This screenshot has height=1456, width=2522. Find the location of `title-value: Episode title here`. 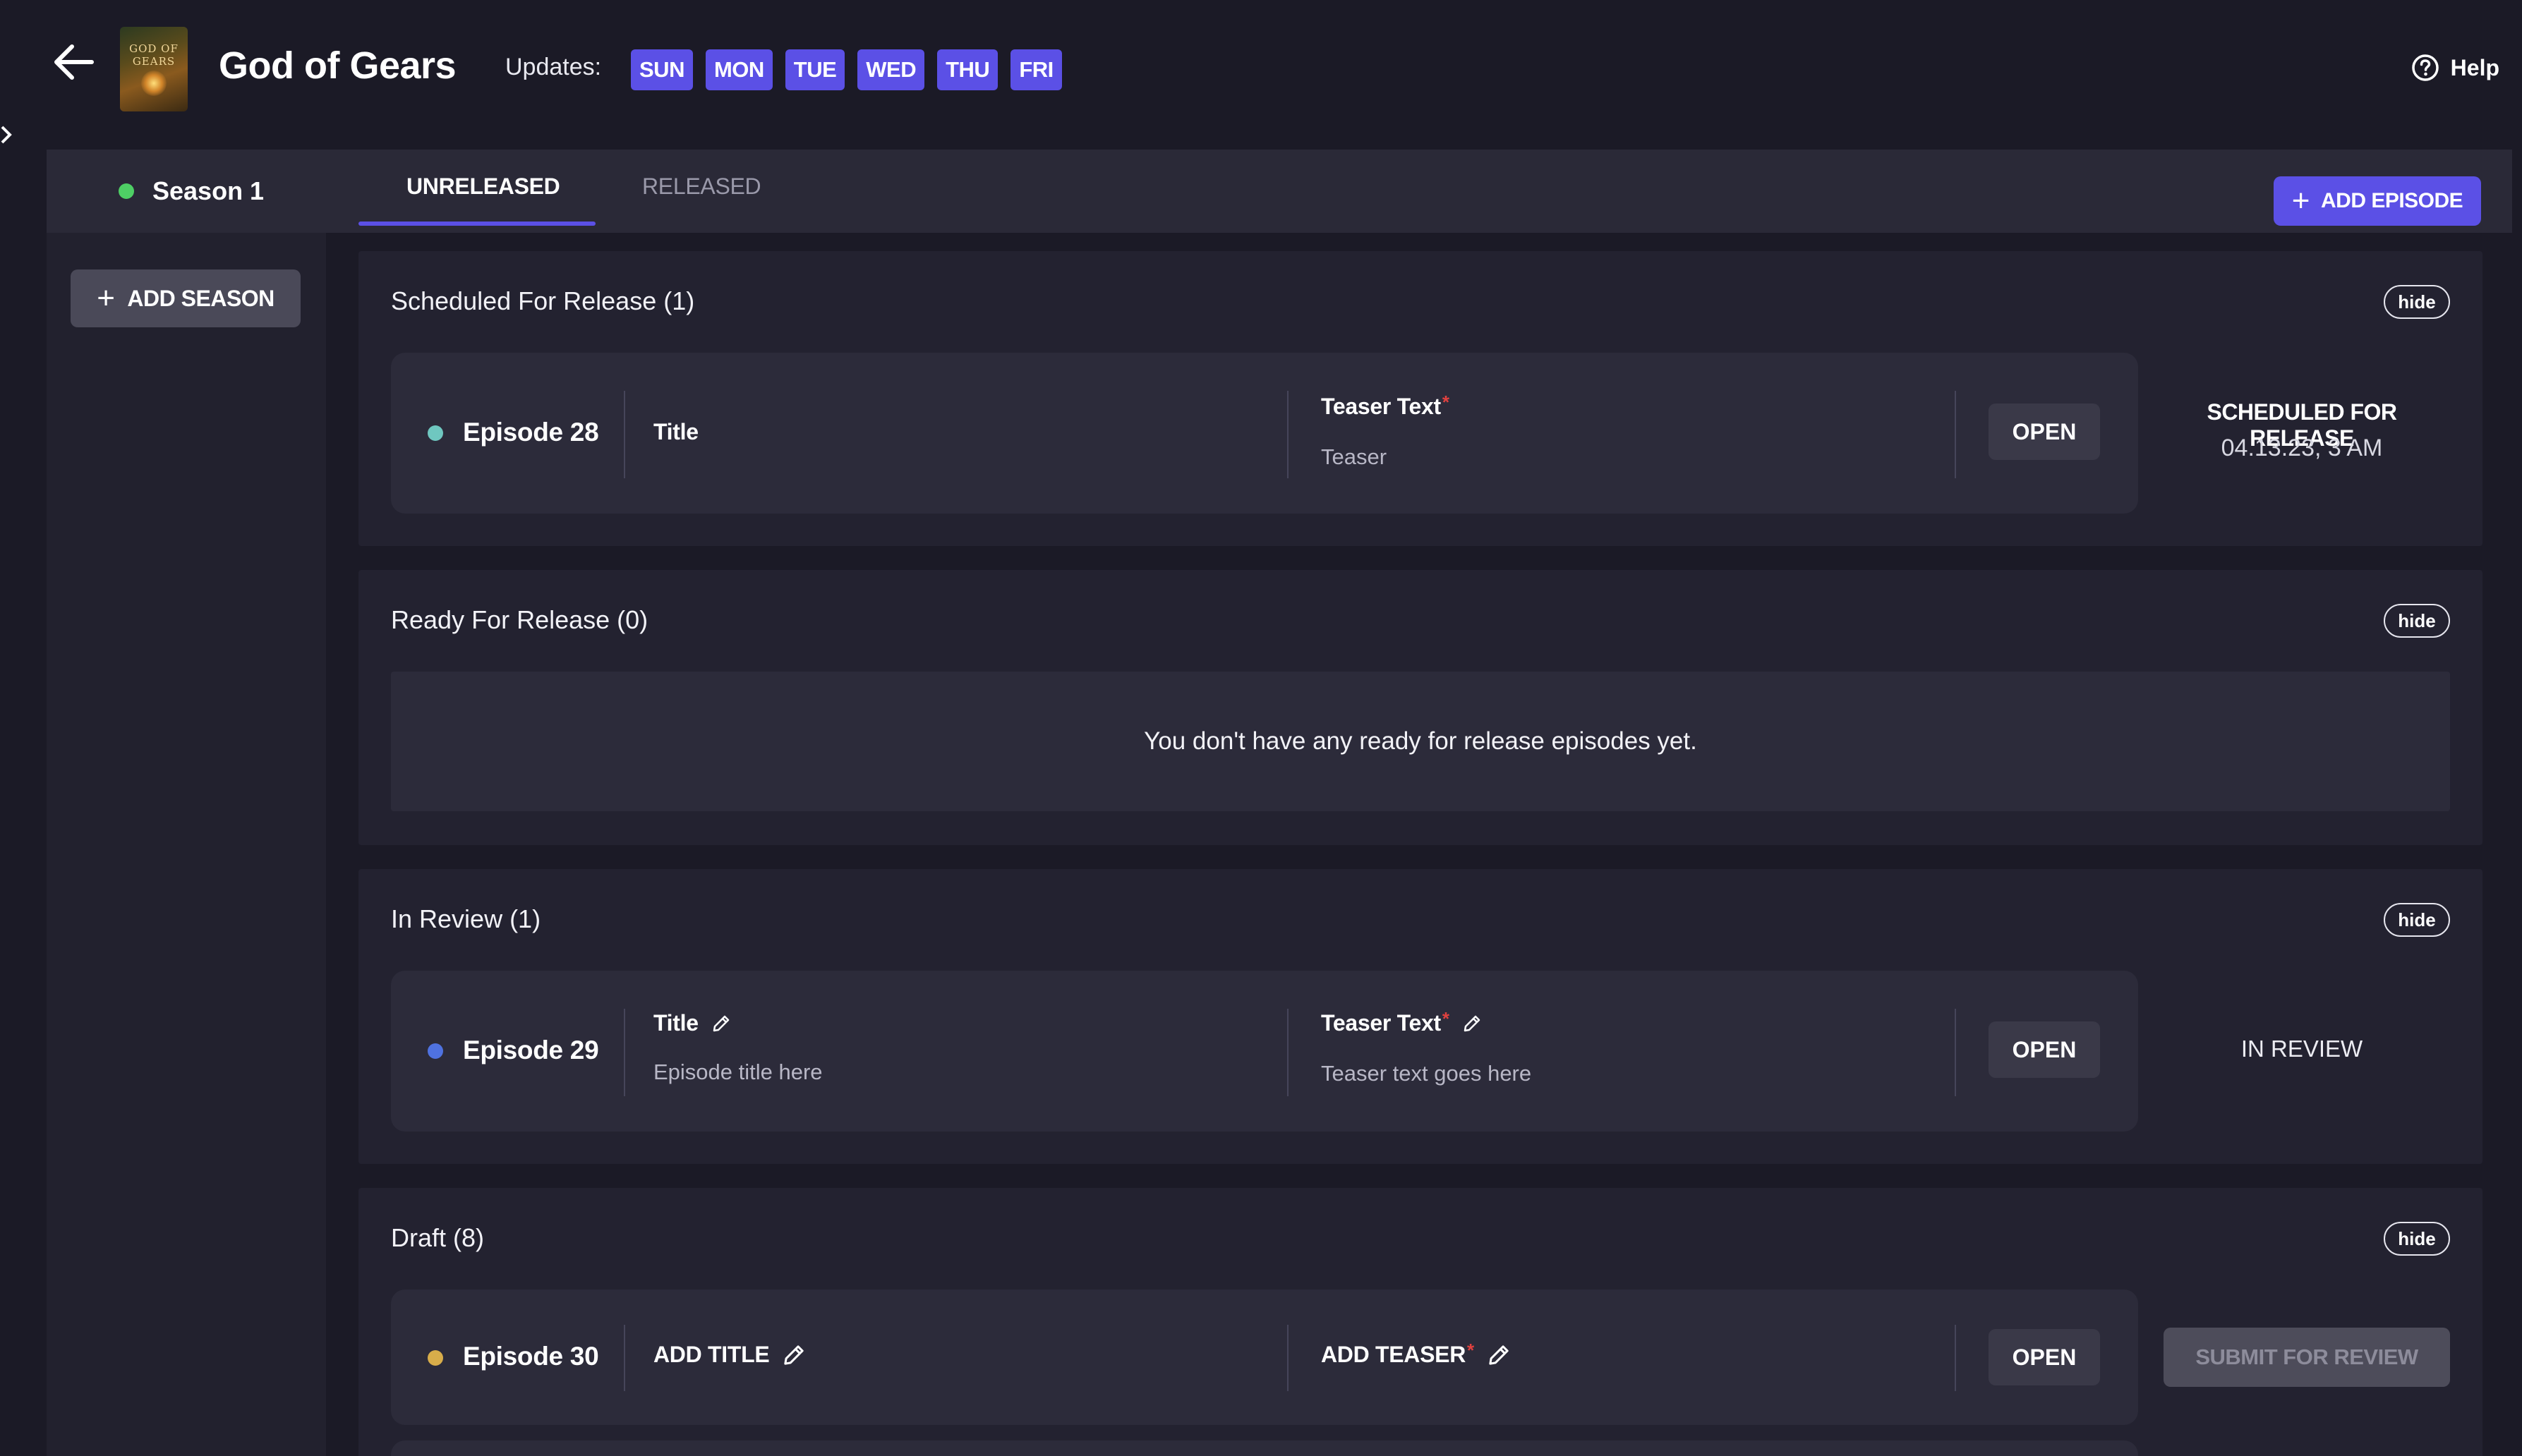

title-value: Episode title here is located at coordinates (738, 1072).